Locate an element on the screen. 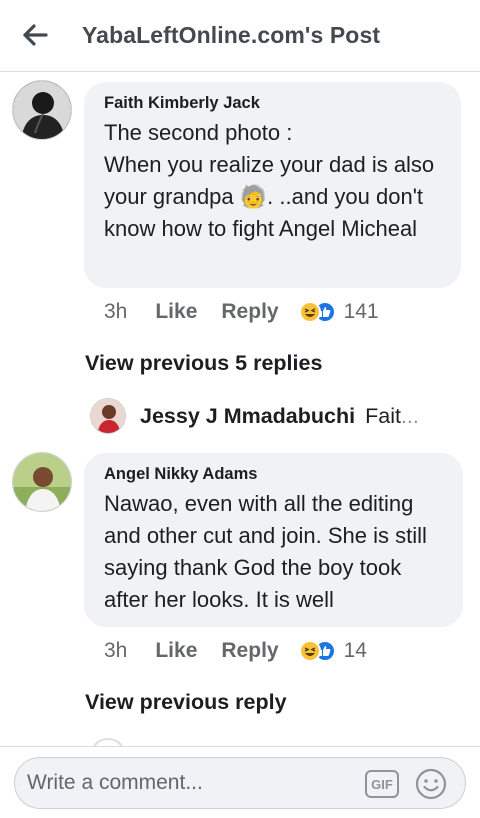  reaction-count: 14 is located at coordinates (355, 650).